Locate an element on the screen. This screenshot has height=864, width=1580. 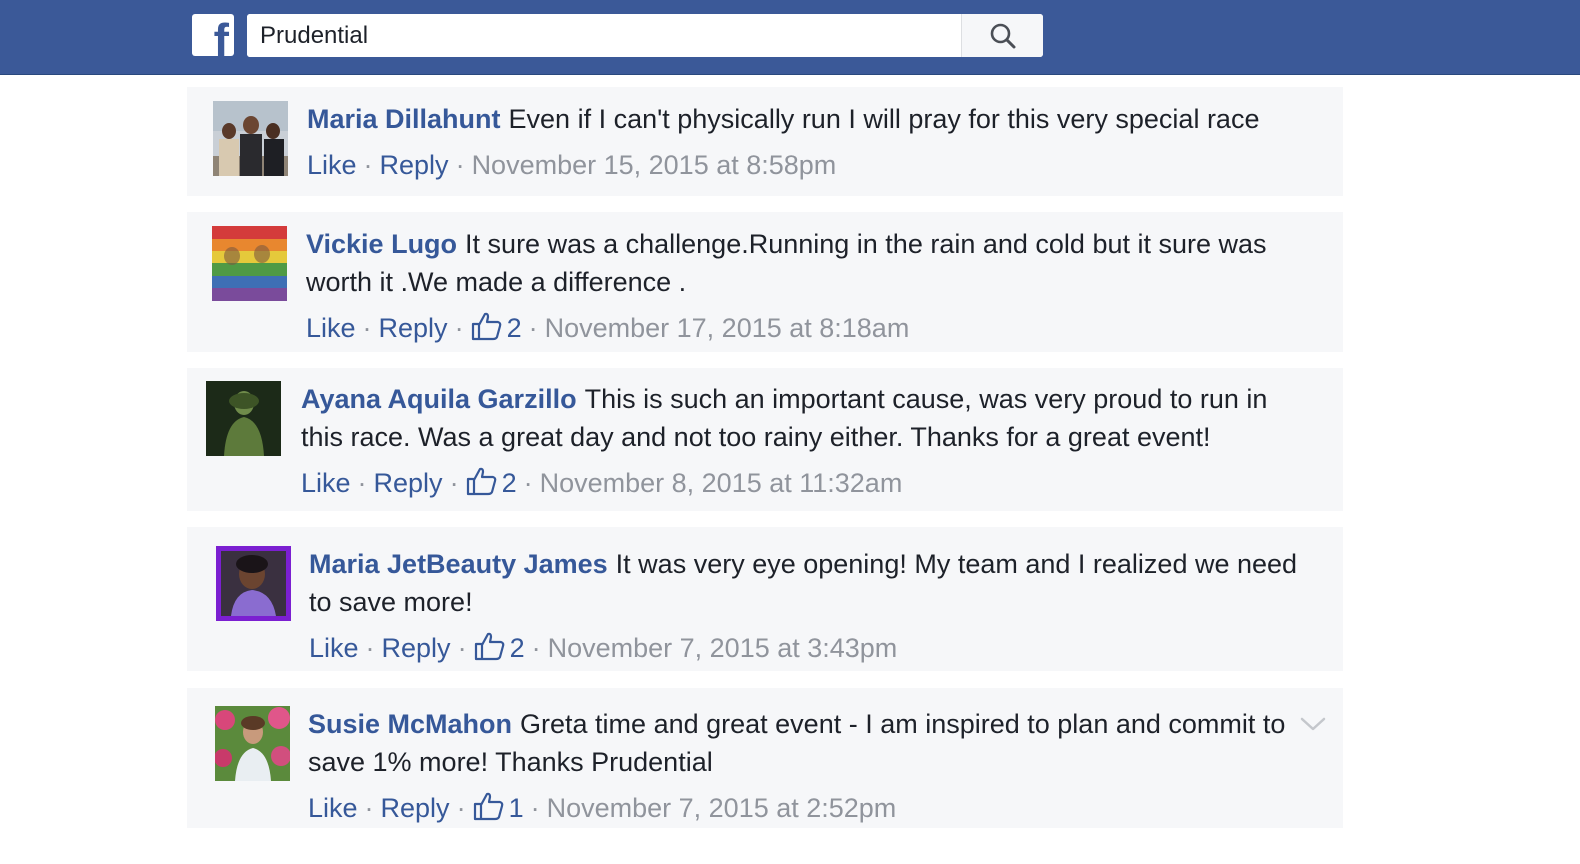
comment-meta: Like · Reply · 2 · November 7, 2015 at 3:43pm is located at coordinates (814, 650).